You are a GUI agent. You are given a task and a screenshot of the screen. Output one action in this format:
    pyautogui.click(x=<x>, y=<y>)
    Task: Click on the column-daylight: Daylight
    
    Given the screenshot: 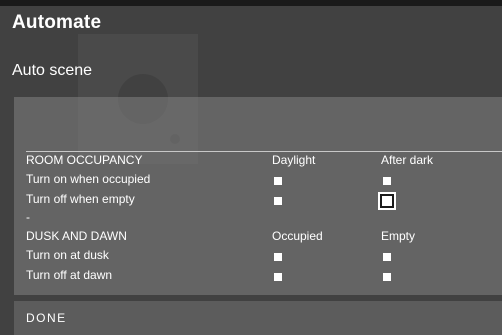 What is the action you would take?
    pyautogui.click(x=294, y=160)
    